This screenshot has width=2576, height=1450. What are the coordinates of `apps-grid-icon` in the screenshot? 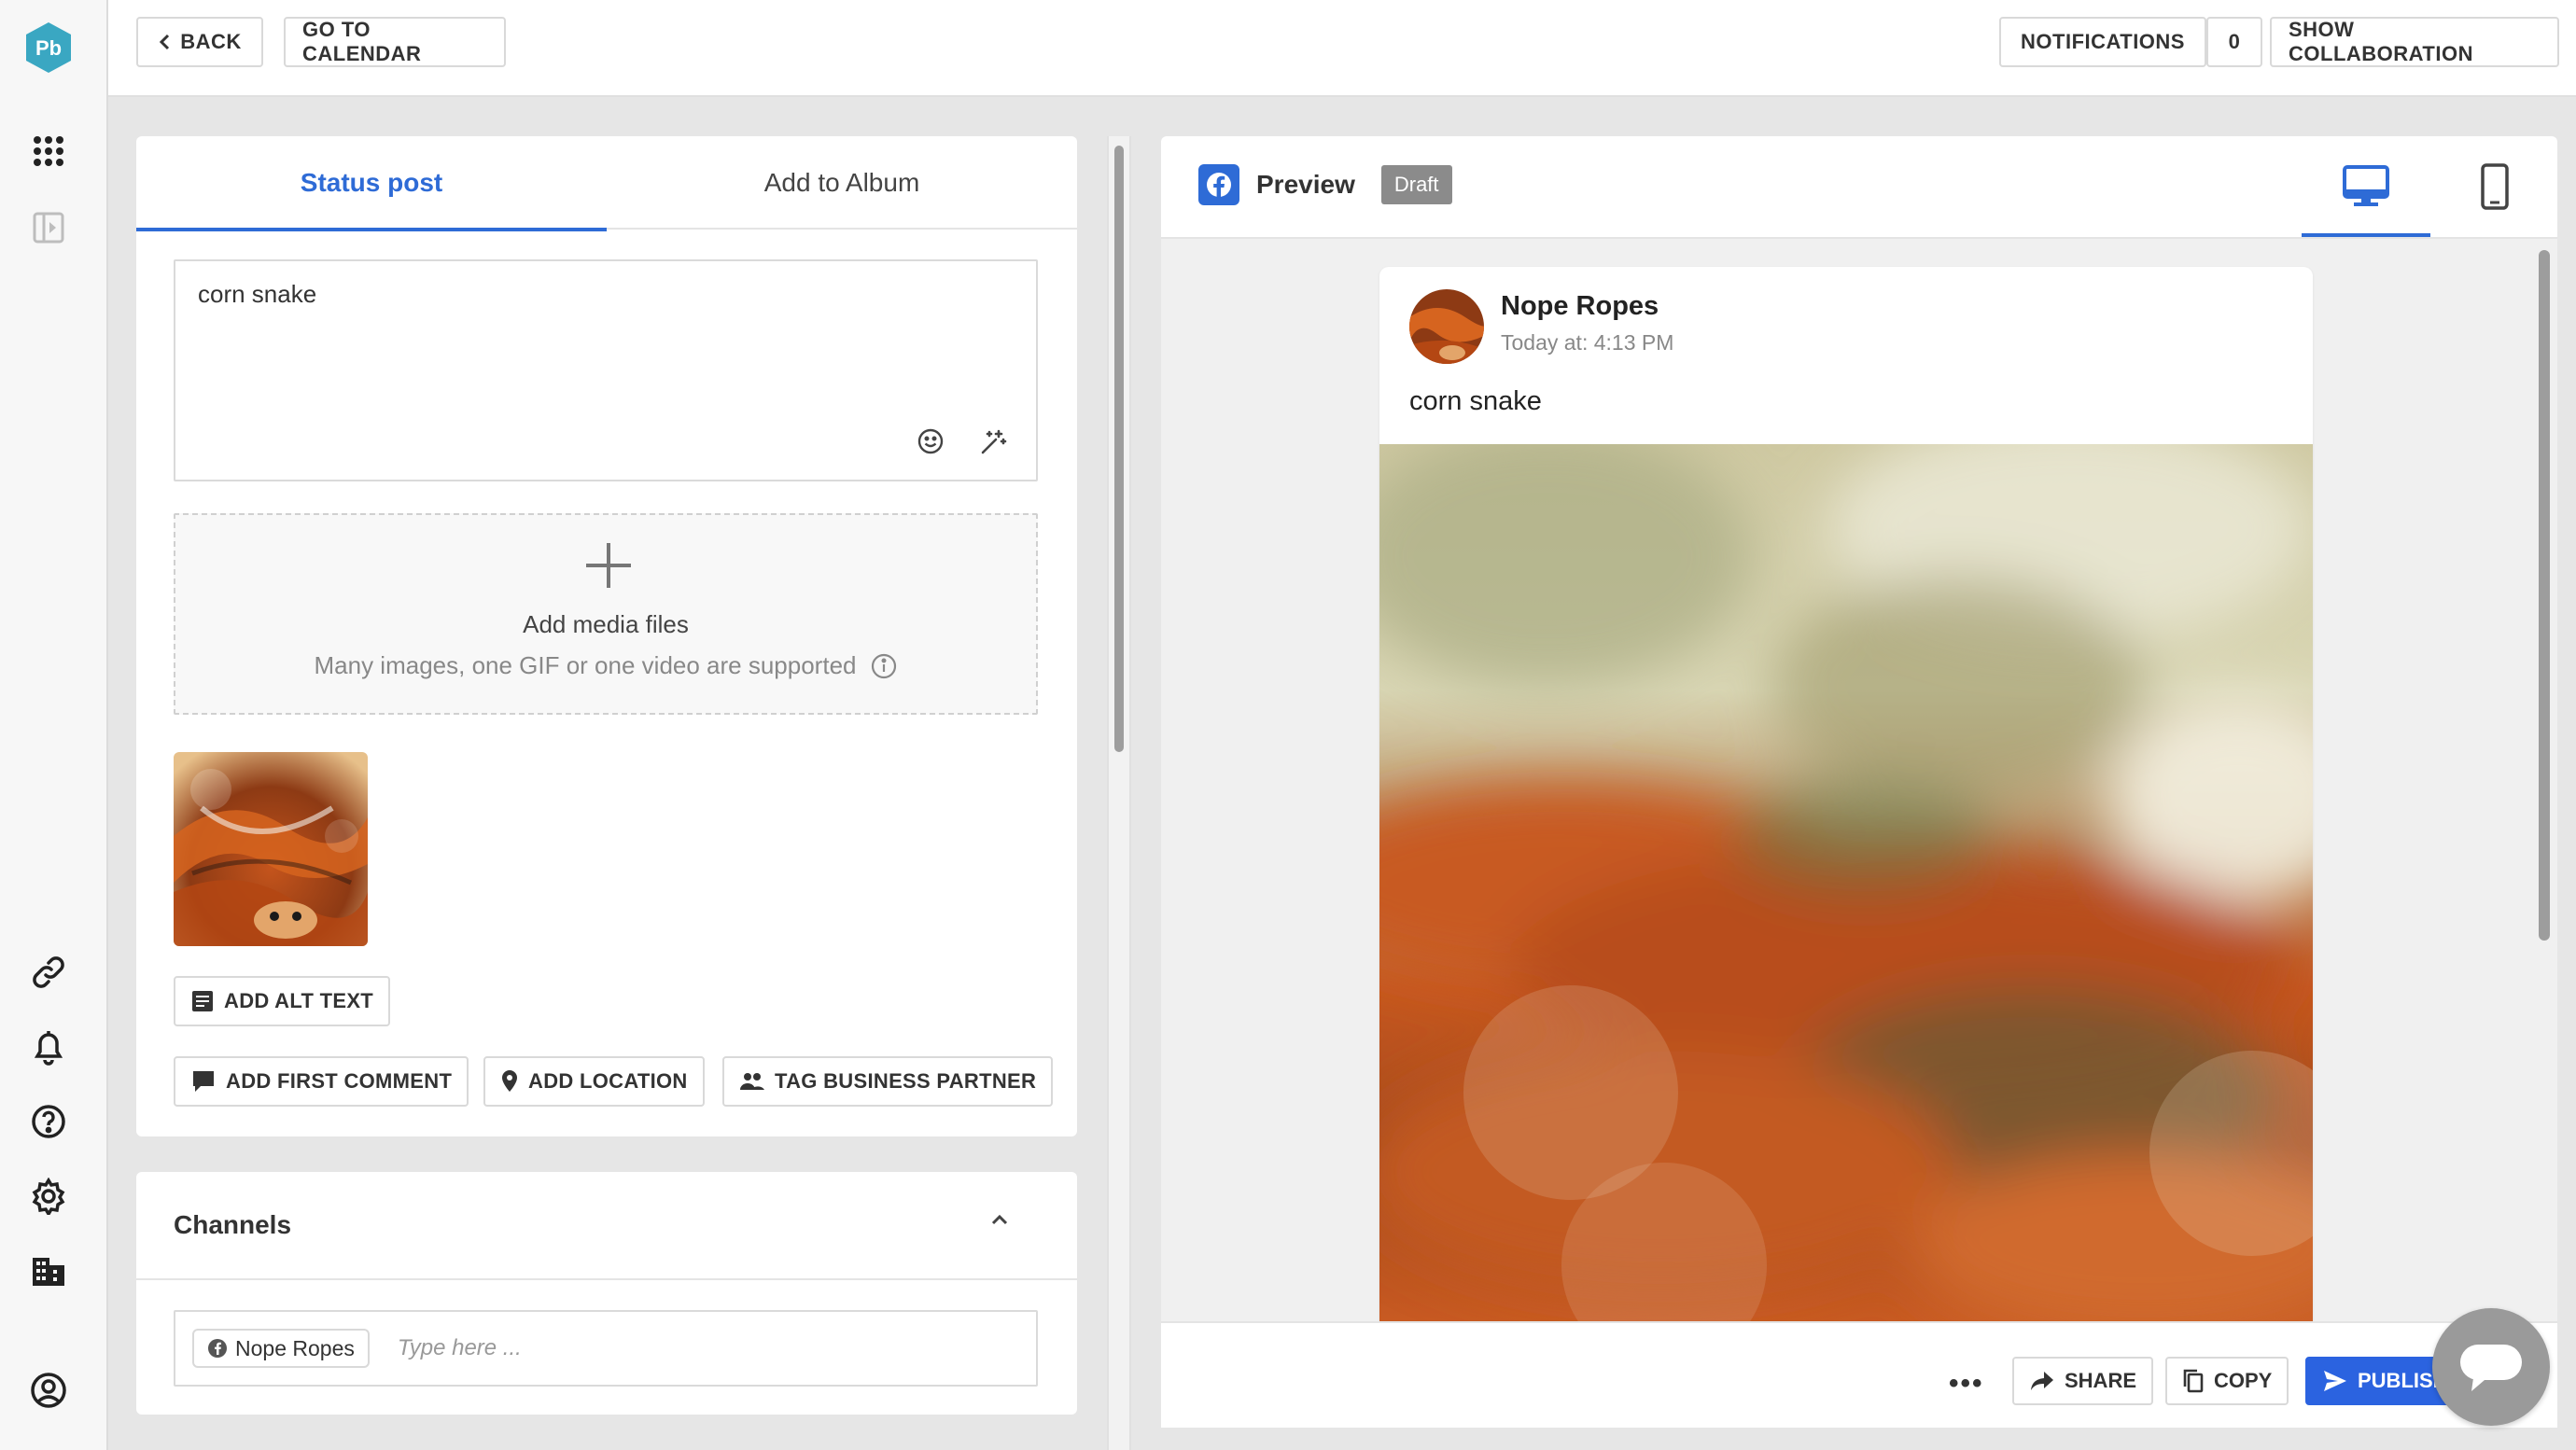 It's located at (48, 151).